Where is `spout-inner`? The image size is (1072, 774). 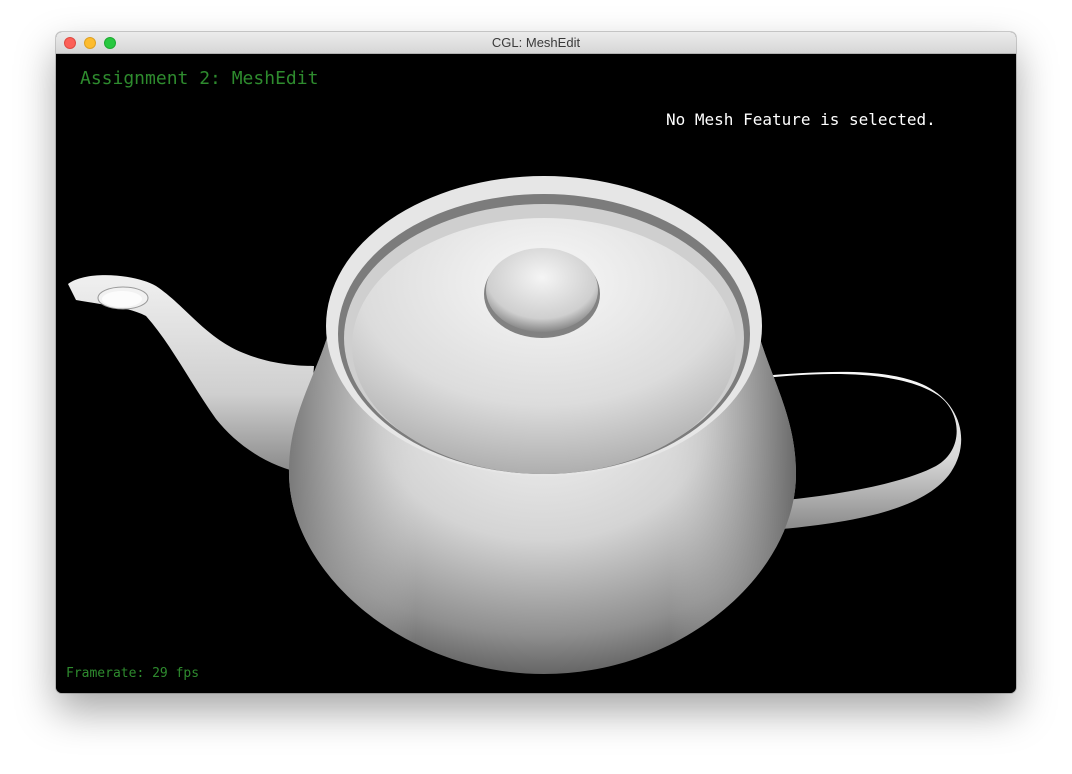 spout-inner is located at coordinates (122, 299).